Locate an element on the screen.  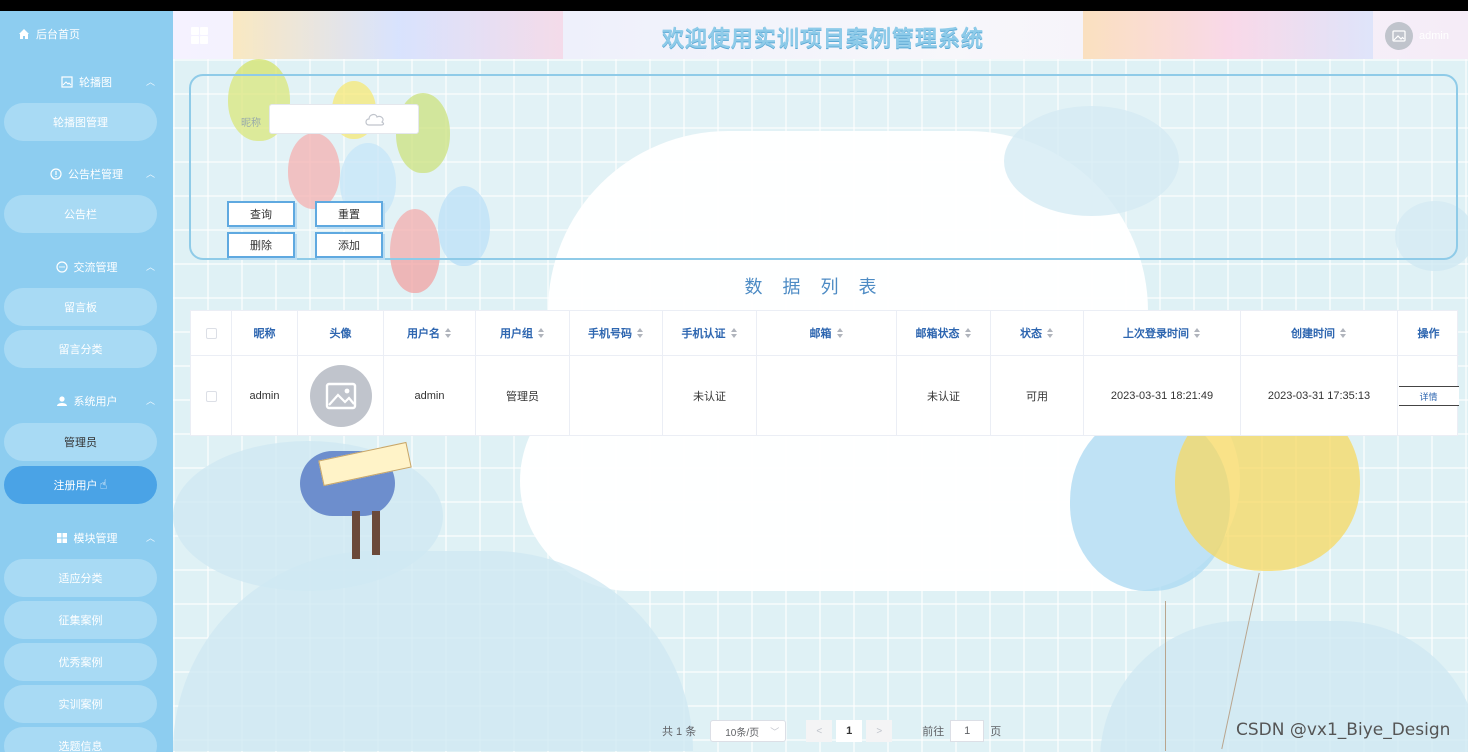
user-avatar is located at coordinates (1399, 36).